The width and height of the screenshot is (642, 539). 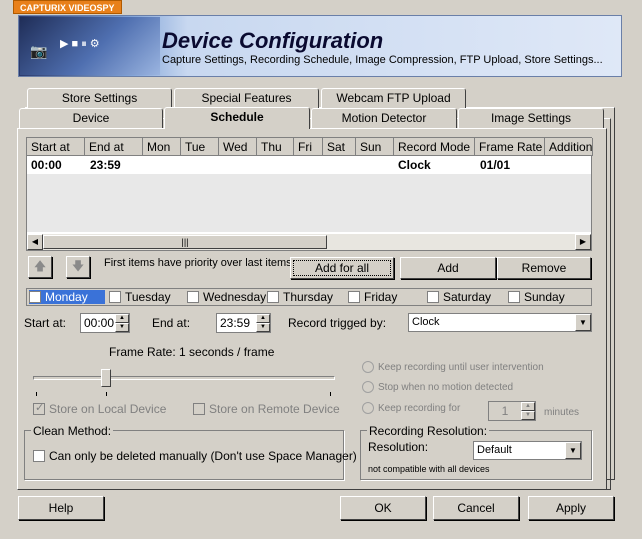 I want to click on scroll-left-icon: ◀, so click(x=35, y=242).